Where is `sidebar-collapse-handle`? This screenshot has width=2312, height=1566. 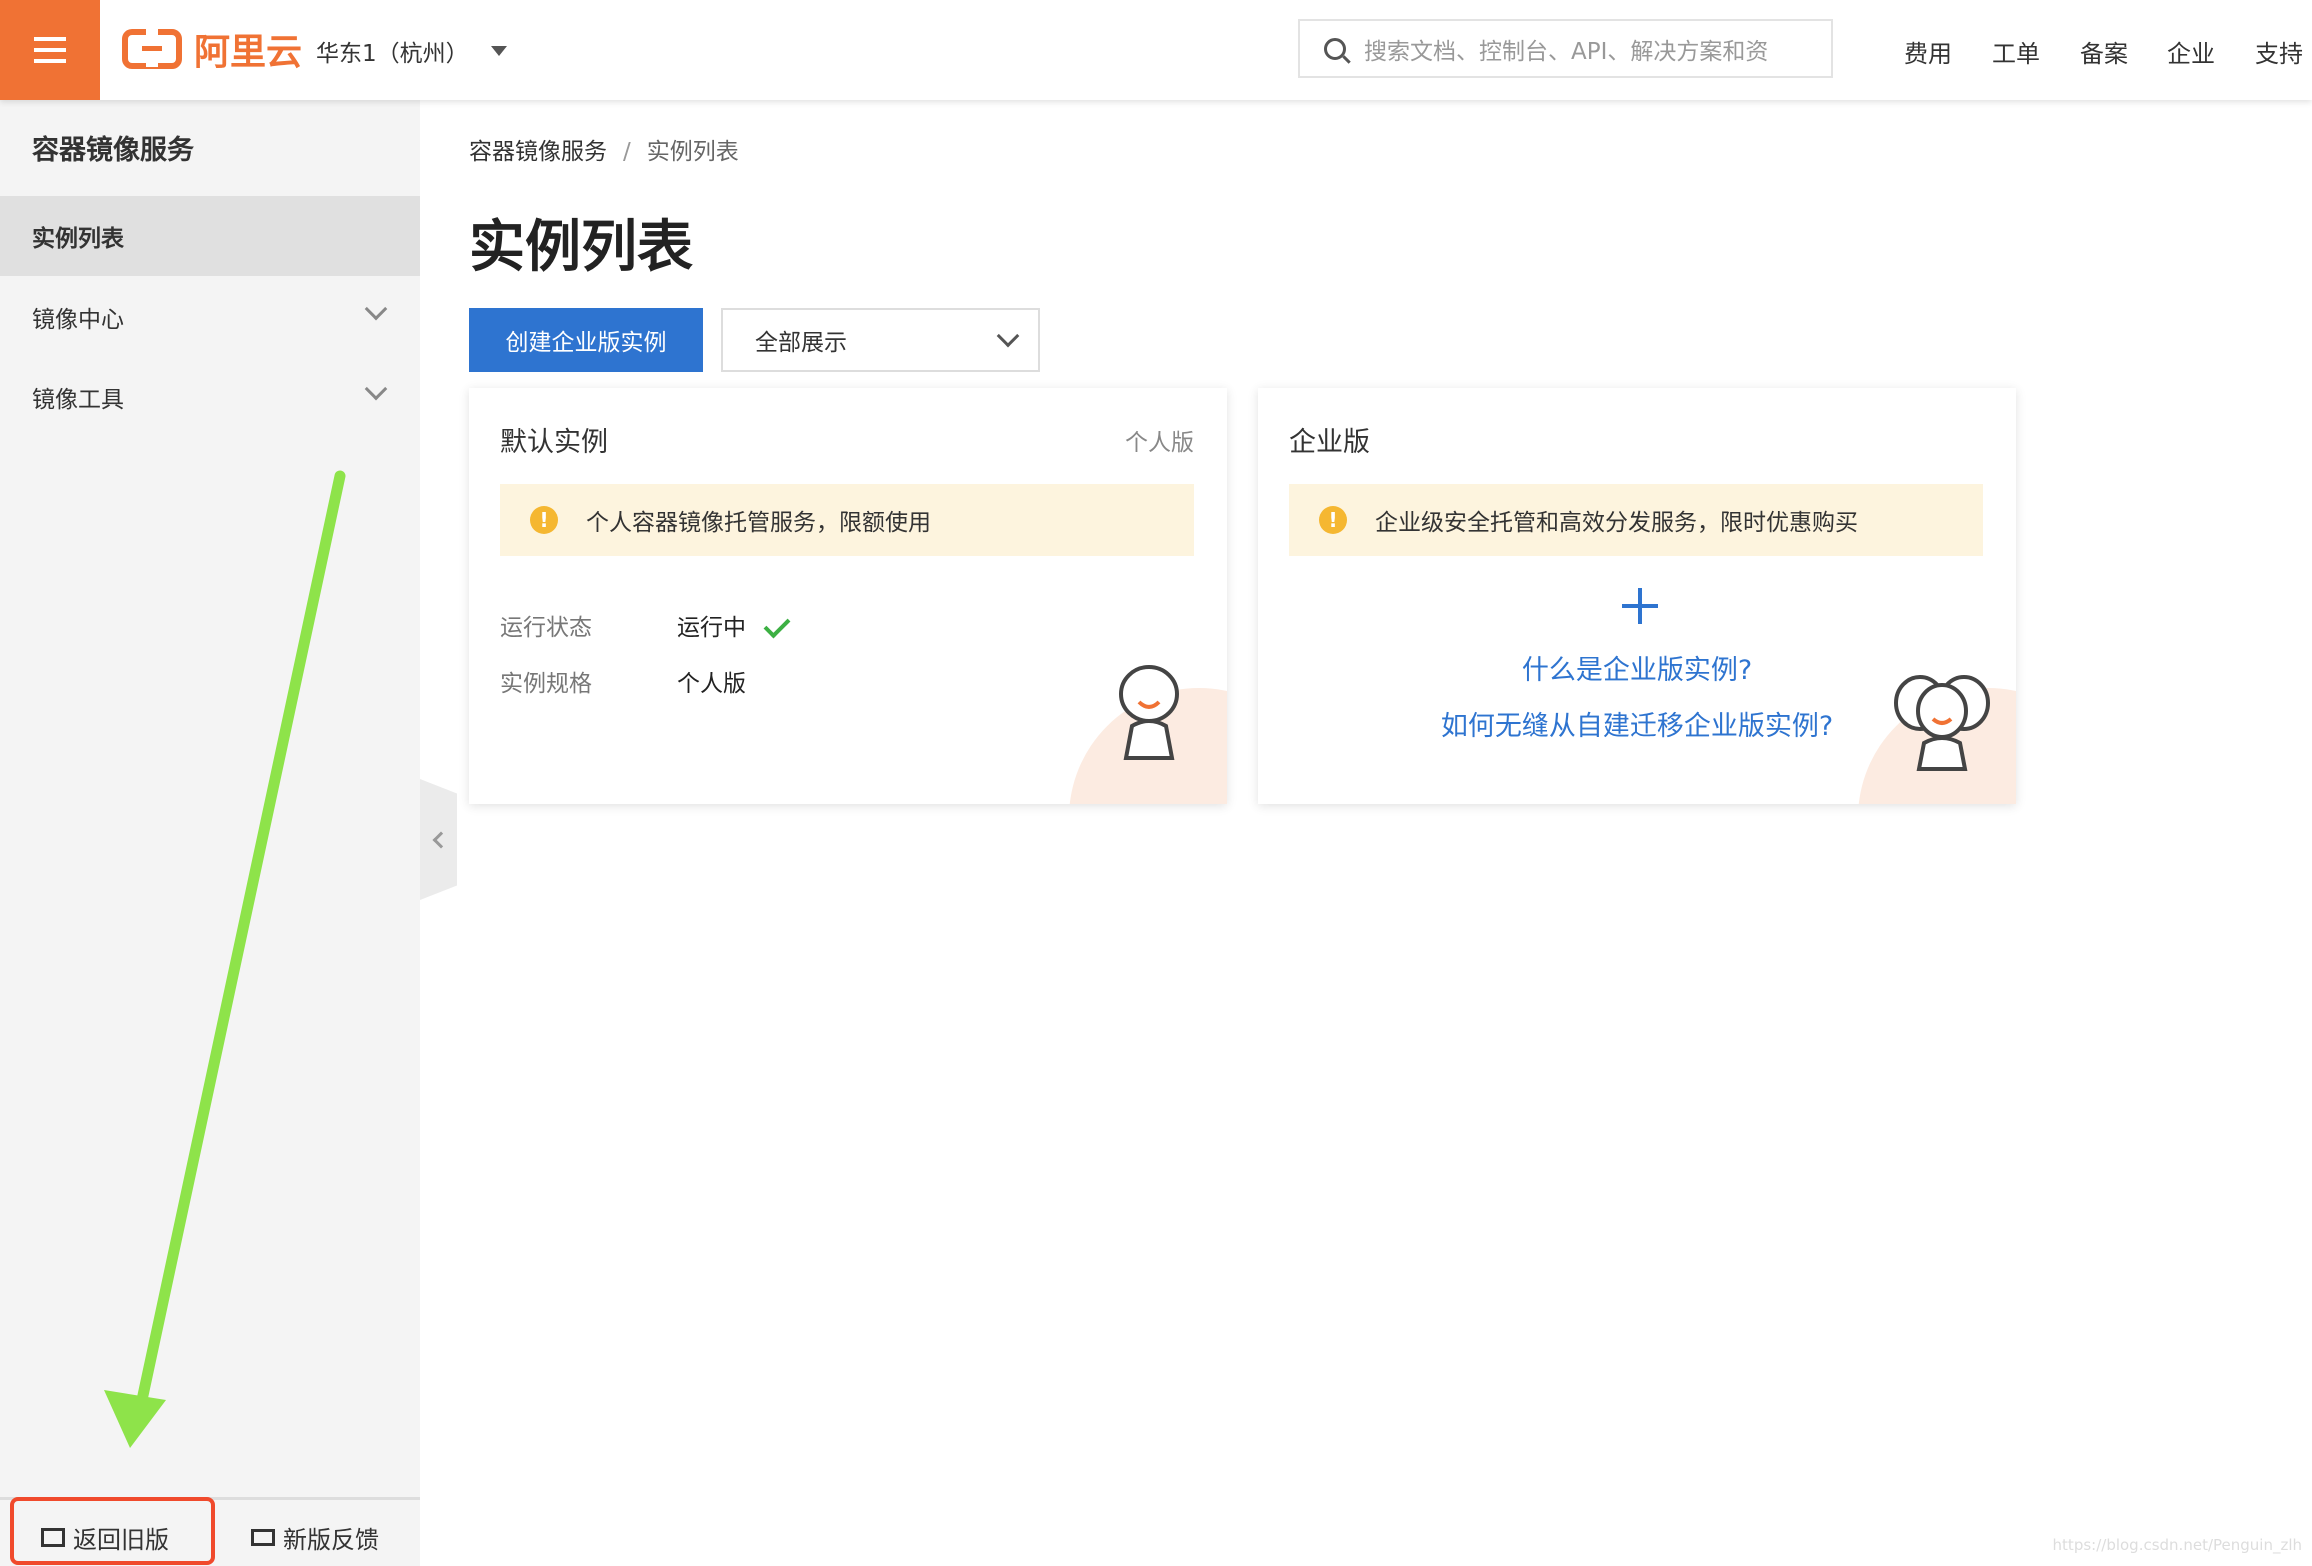
sidebar-collapse-handle is located at coordinates (438, 839).